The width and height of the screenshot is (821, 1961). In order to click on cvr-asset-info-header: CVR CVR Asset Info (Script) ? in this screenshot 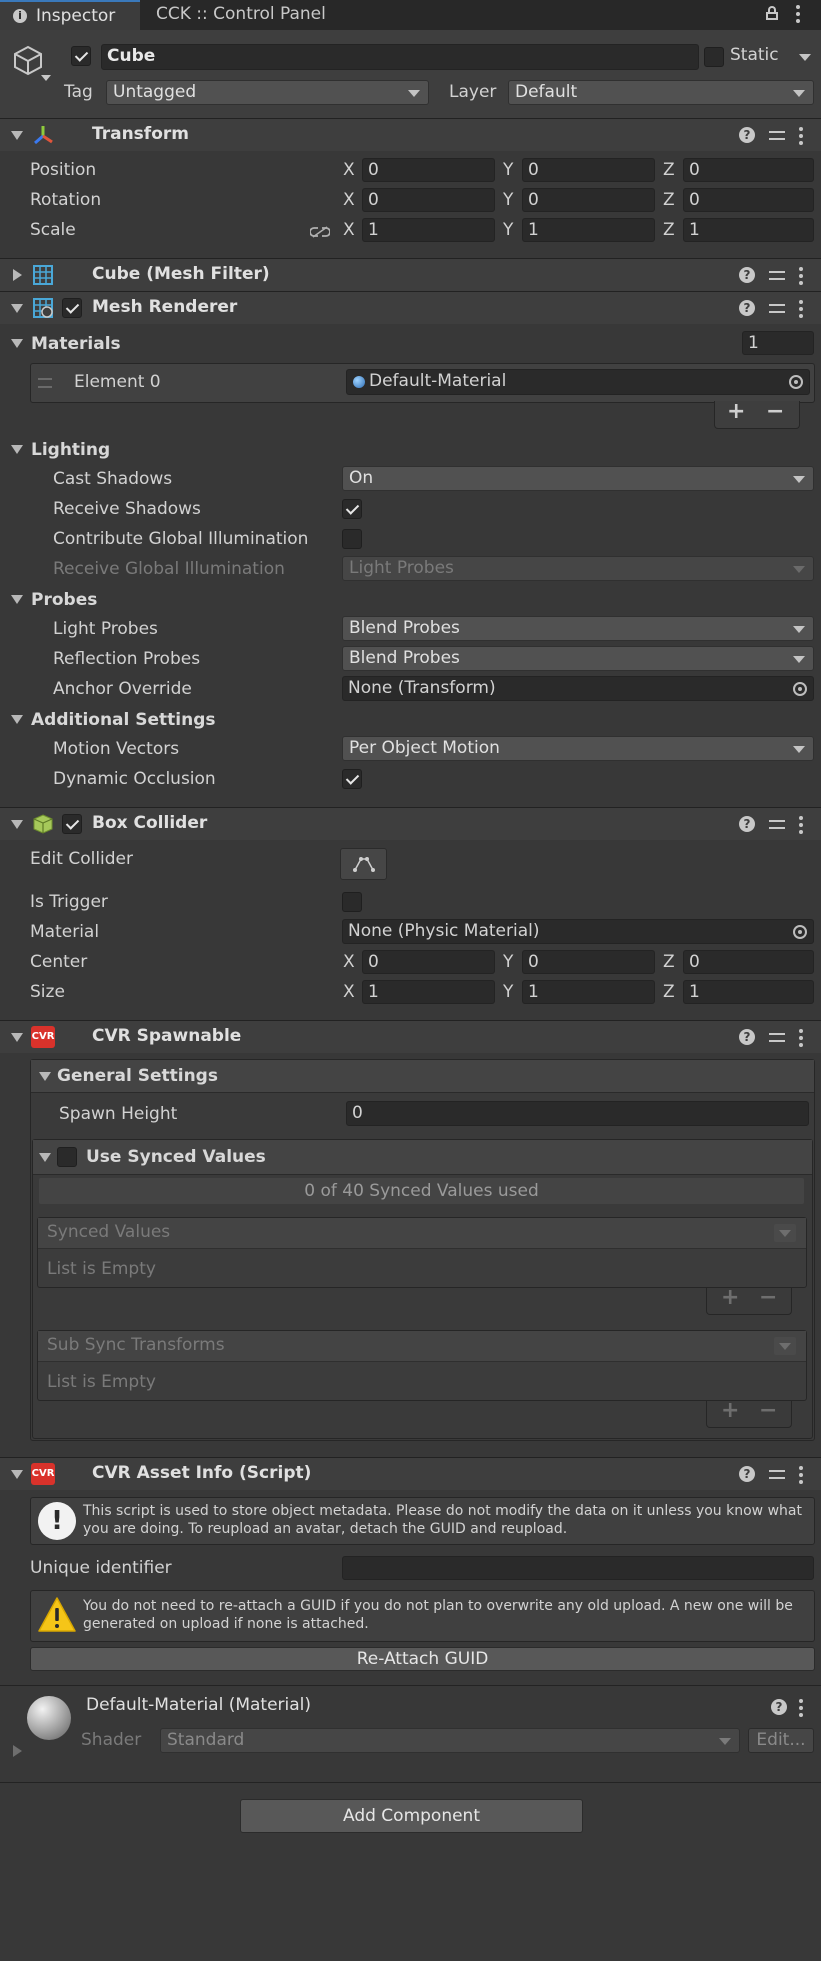, I will do `click(410, 1473)`.